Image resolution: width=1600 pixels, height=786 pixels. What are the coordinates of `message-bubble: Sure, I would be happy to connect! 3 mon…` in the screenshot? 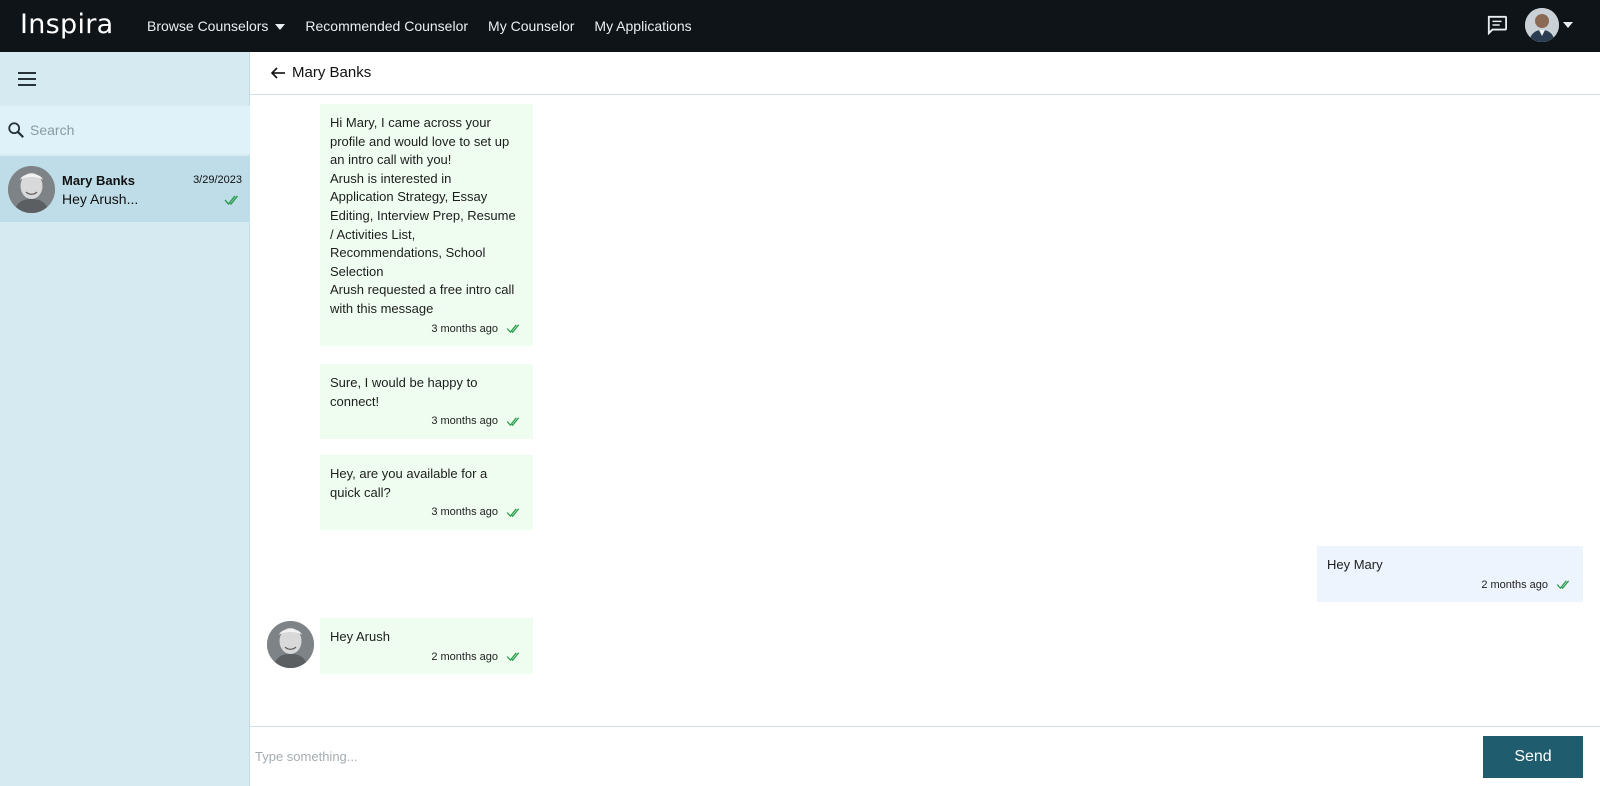 It's located at (426, 401).